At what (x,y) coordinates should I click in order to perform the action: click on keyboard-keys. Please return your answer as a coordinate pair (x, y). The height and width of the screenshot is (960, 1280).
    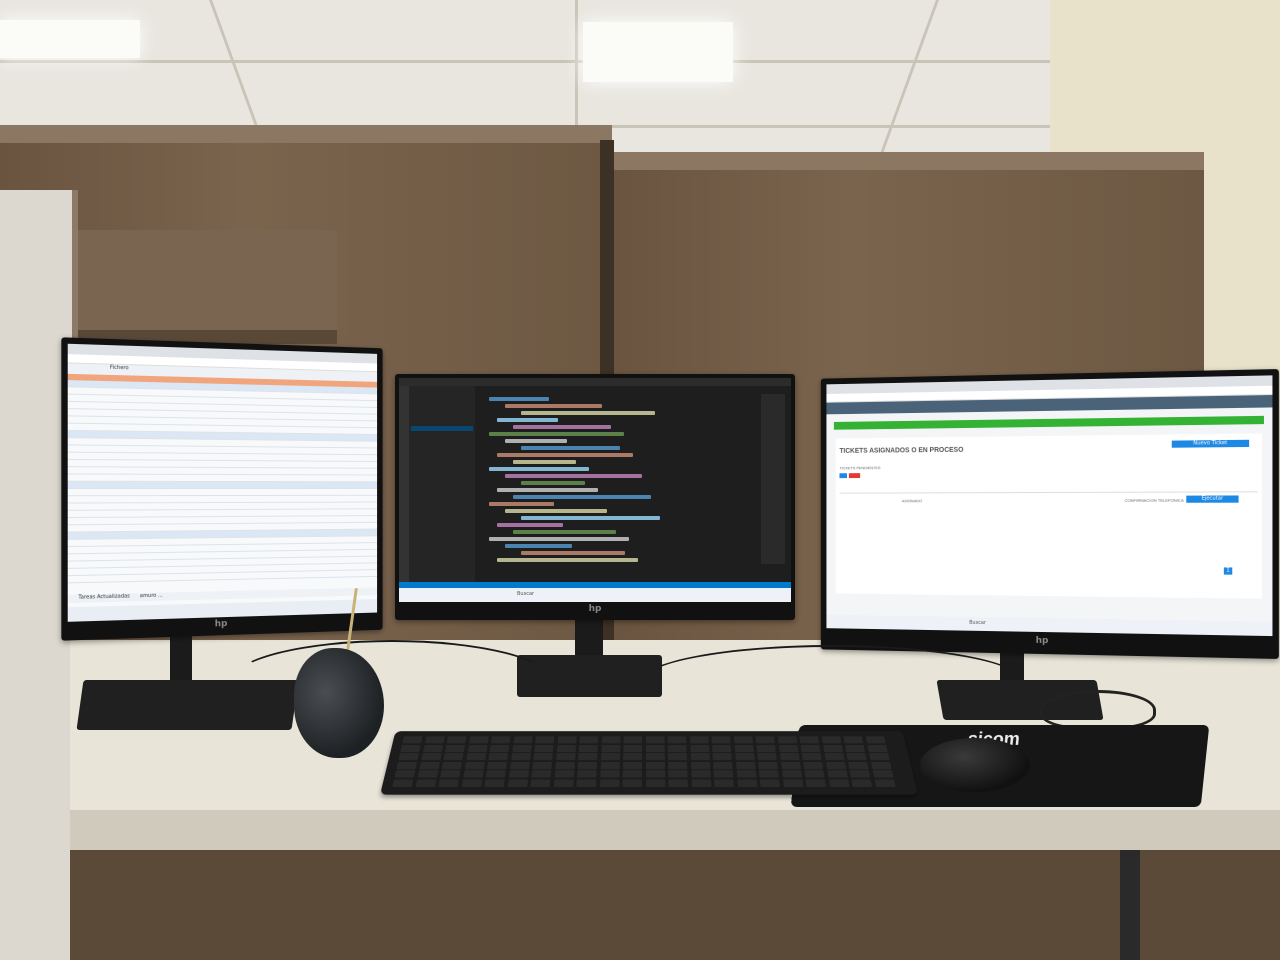
    Looking at the image, I should click on (649, 762).